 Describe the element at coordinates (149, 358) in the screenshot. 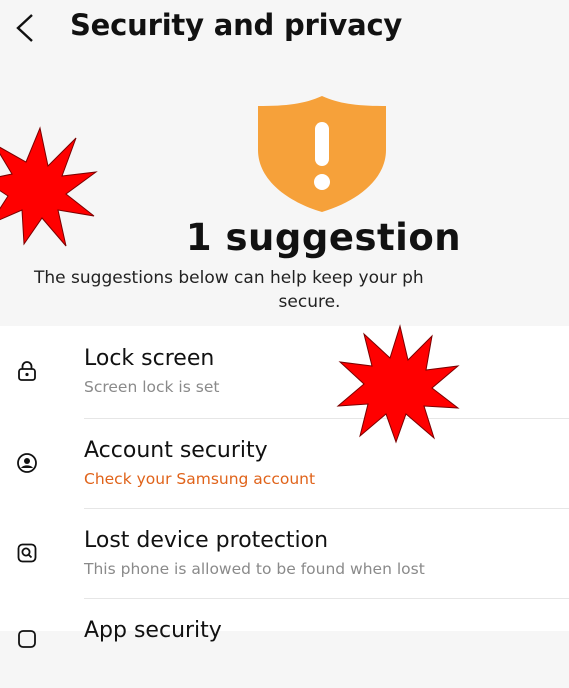

I see `list-item-title: Lock screen` at that location.